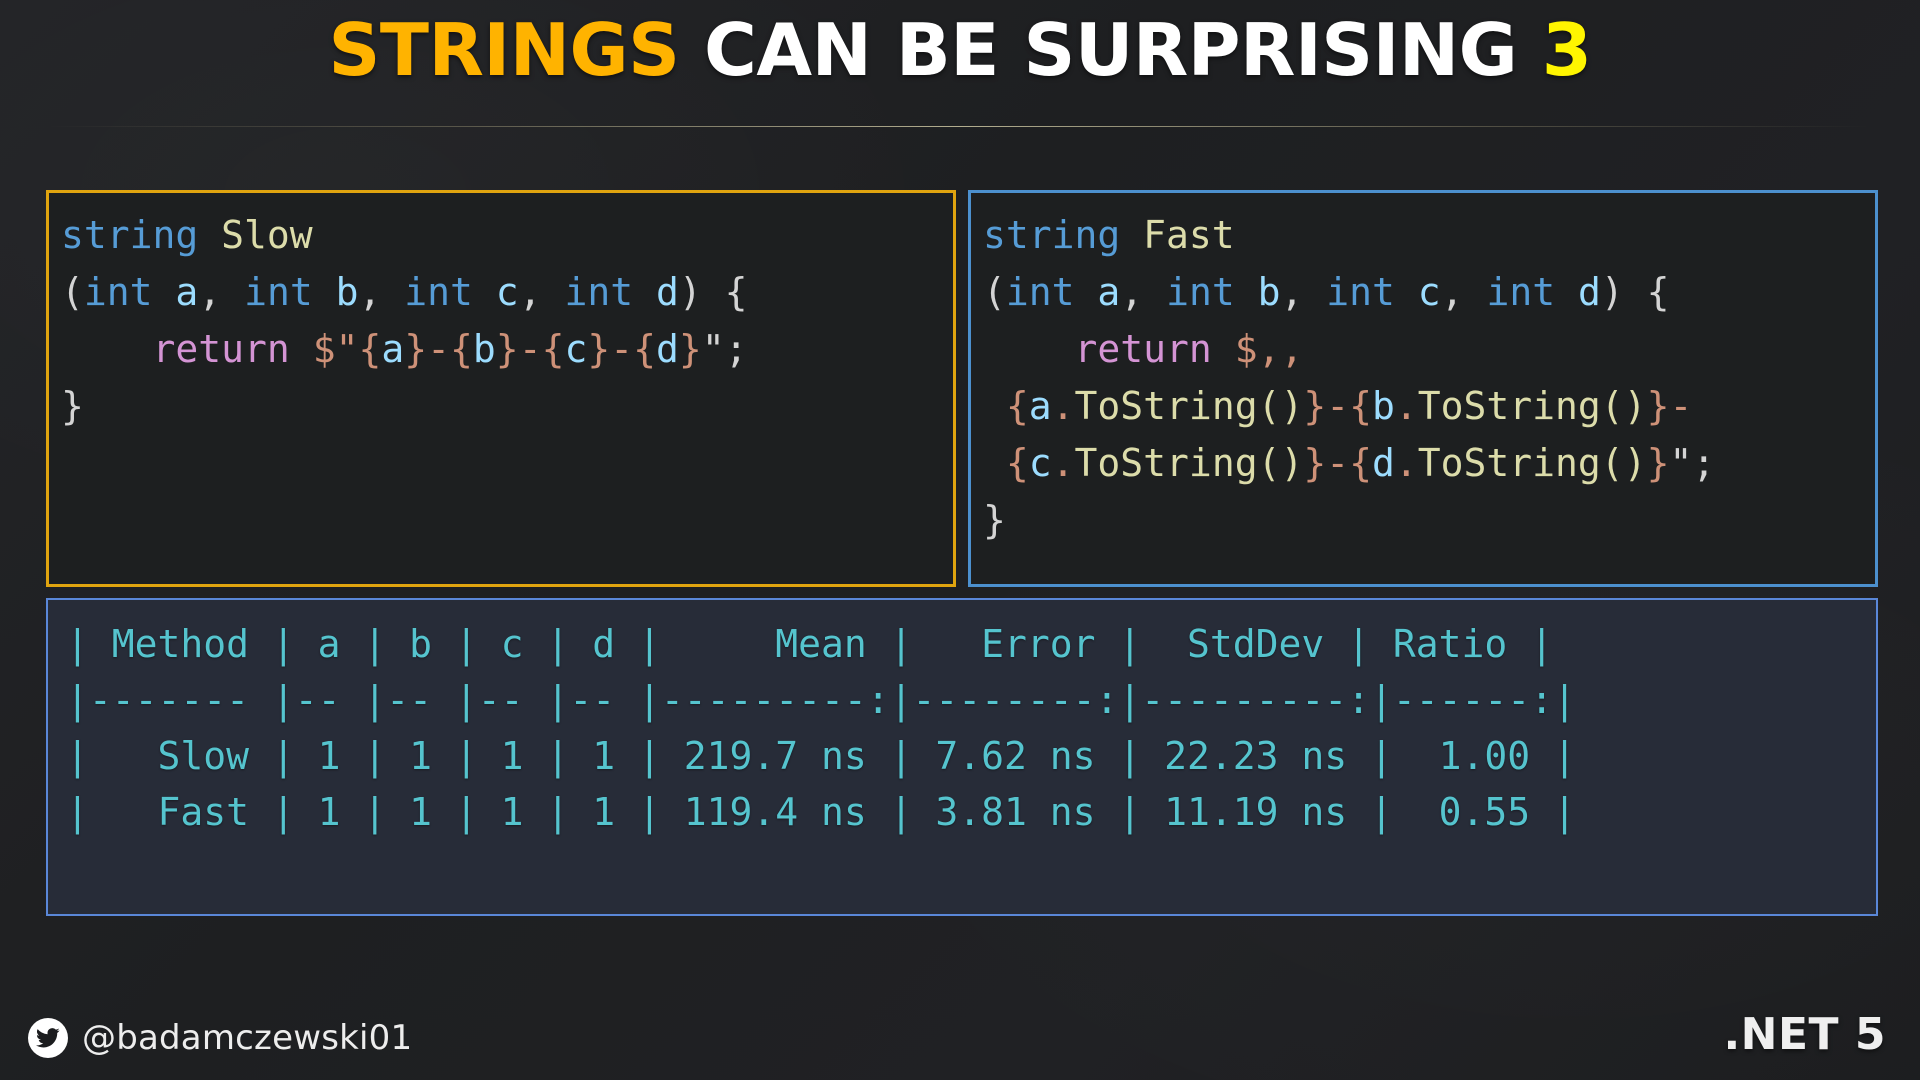 Image resolution: width=1920 pixels, height=1080 pixels. What do you see at coordinates (1692, 463) in the screenshot?
I see `terminator-fast: ";` at bounding box center [1692, 463].